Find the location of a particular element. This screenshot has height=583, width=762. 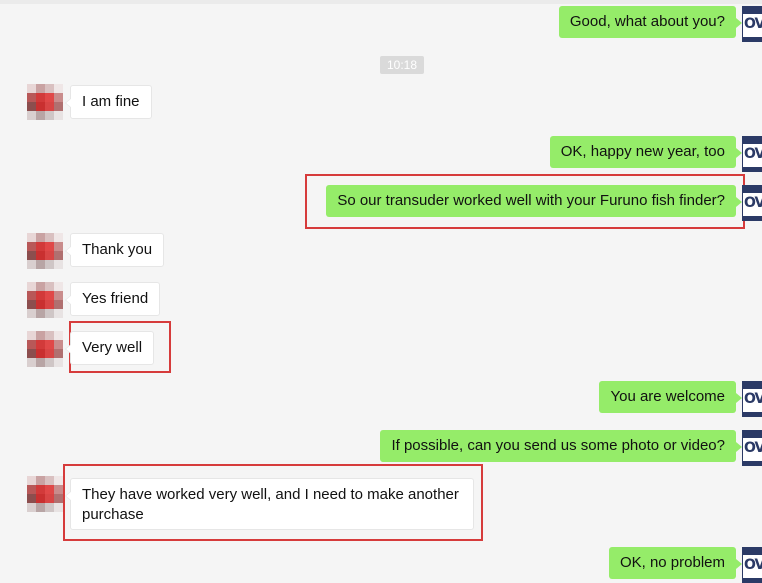

message-bubble: OK, no problem is located at coordinates (675, 563).